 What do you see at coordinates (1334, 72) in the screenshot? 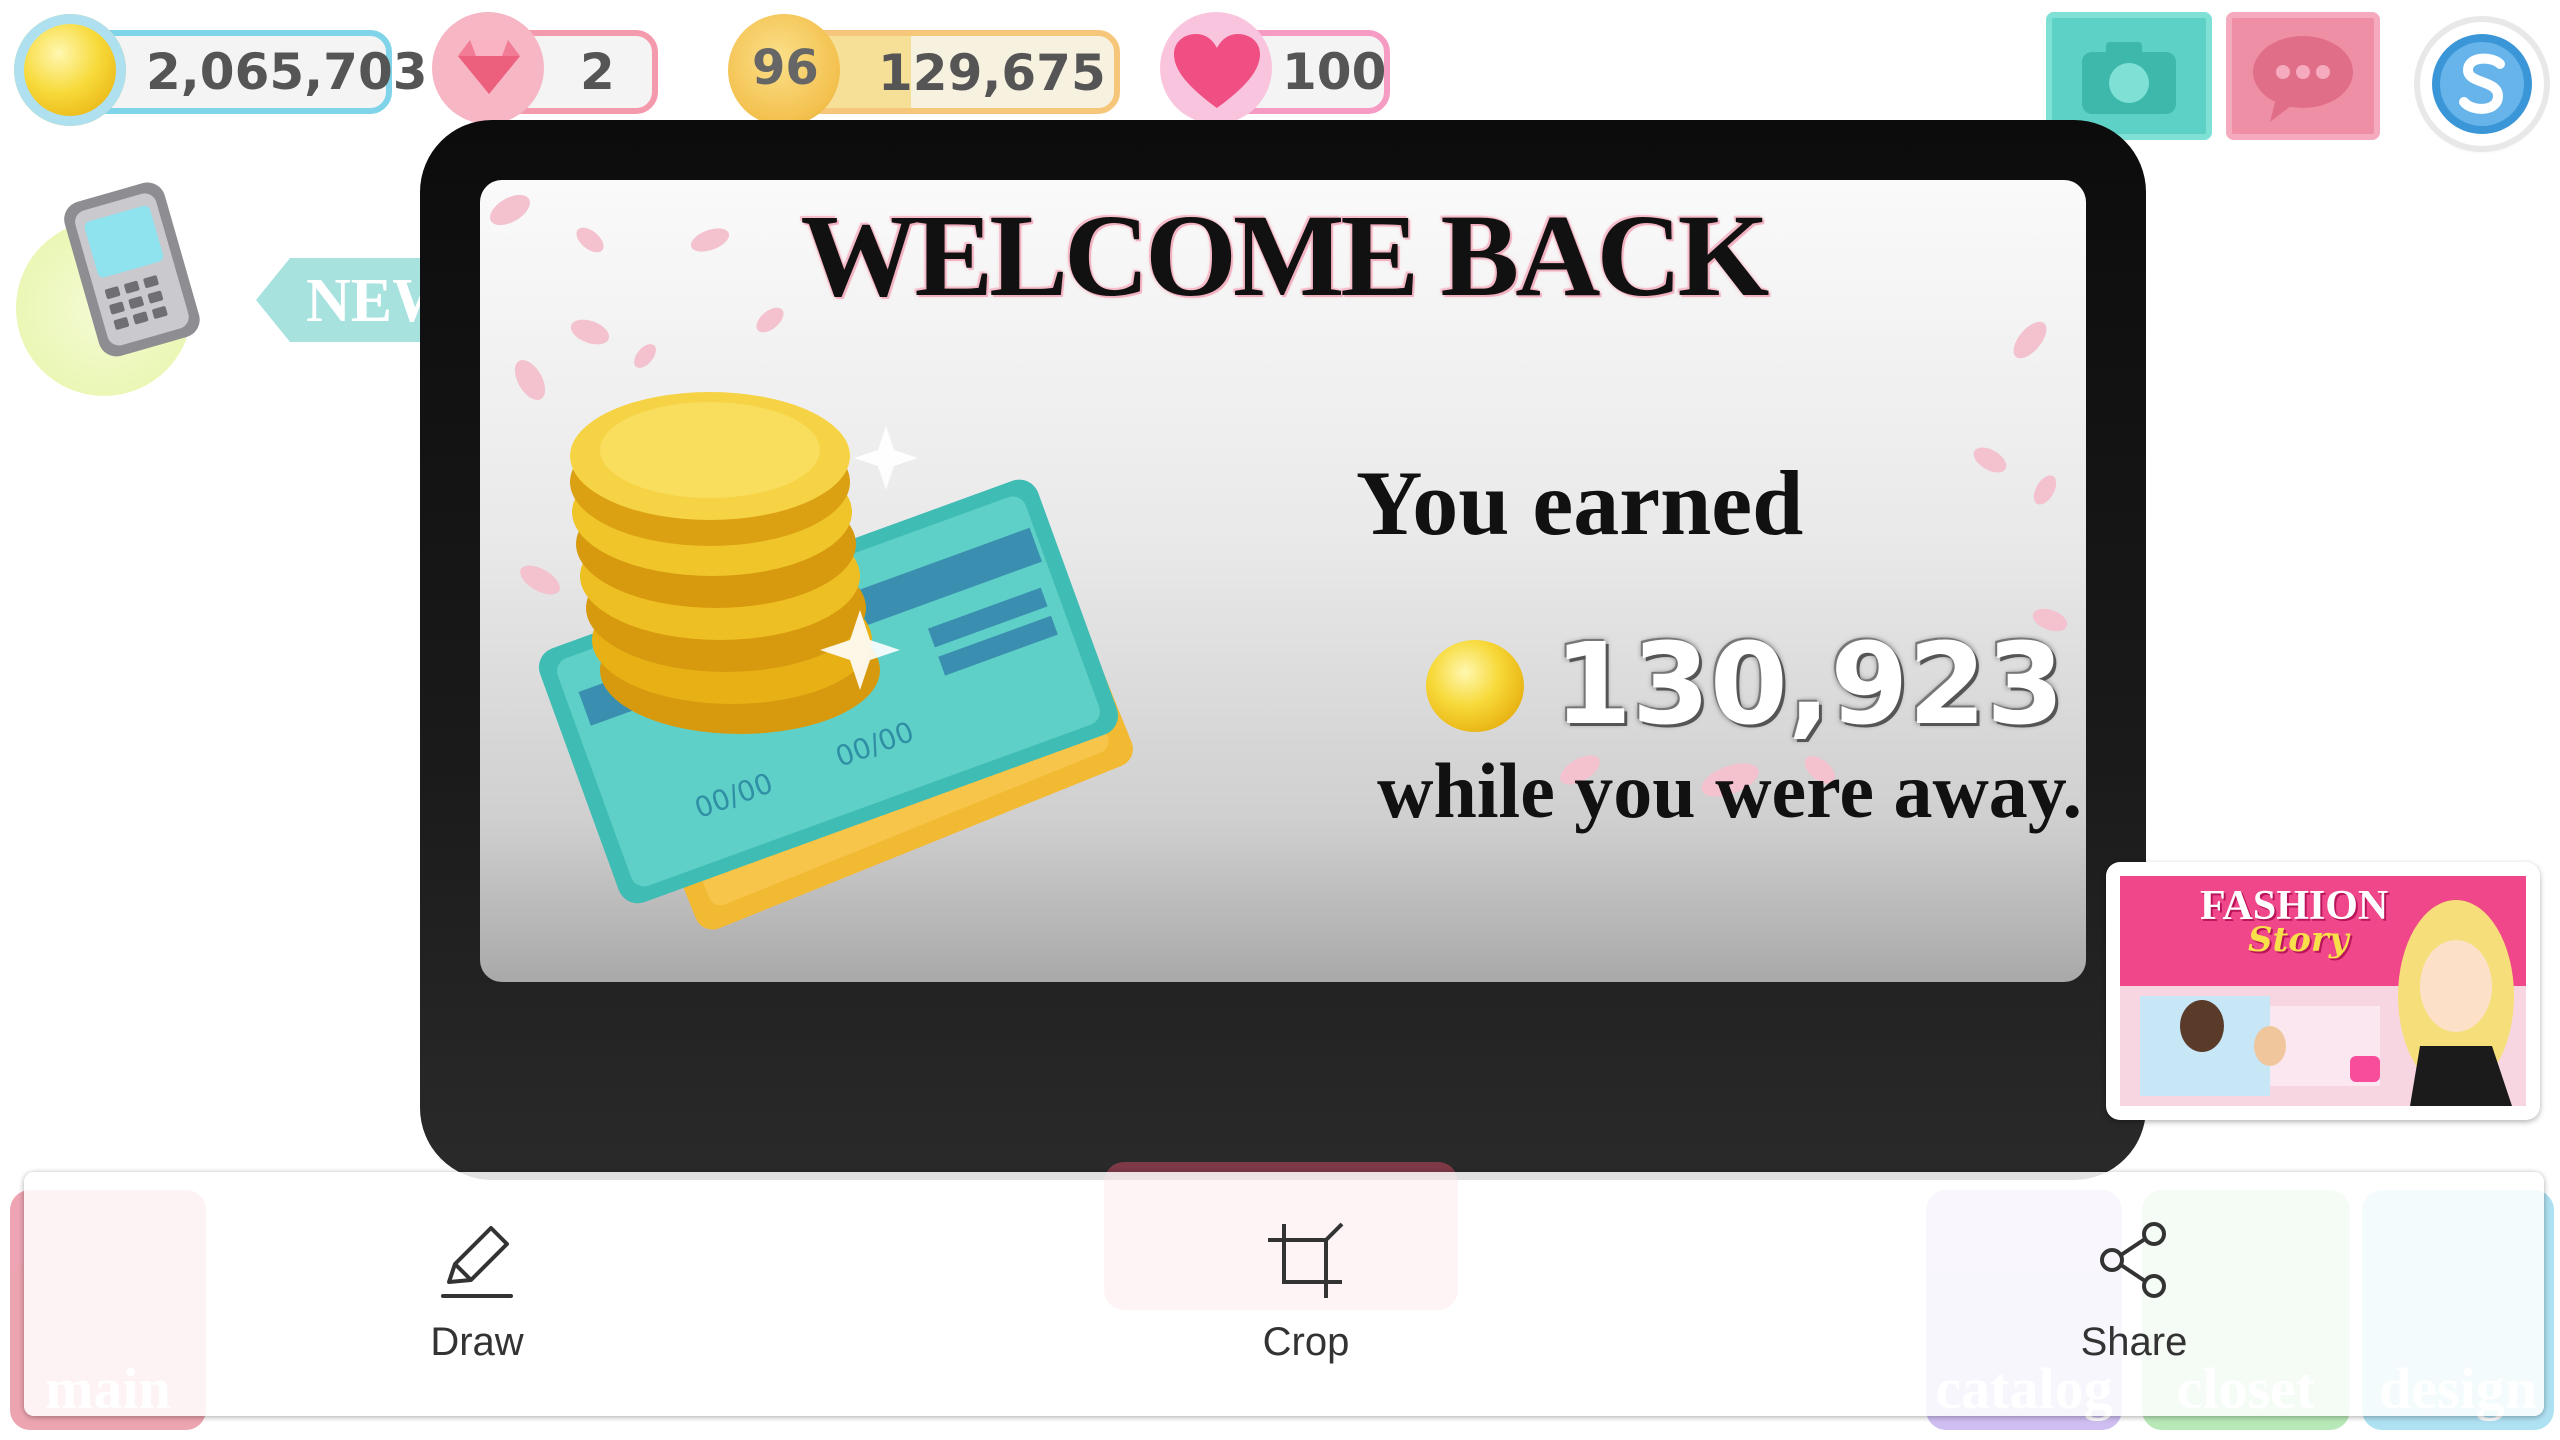
I see `hearts-value: 100` at bounding box center [1334, 72].